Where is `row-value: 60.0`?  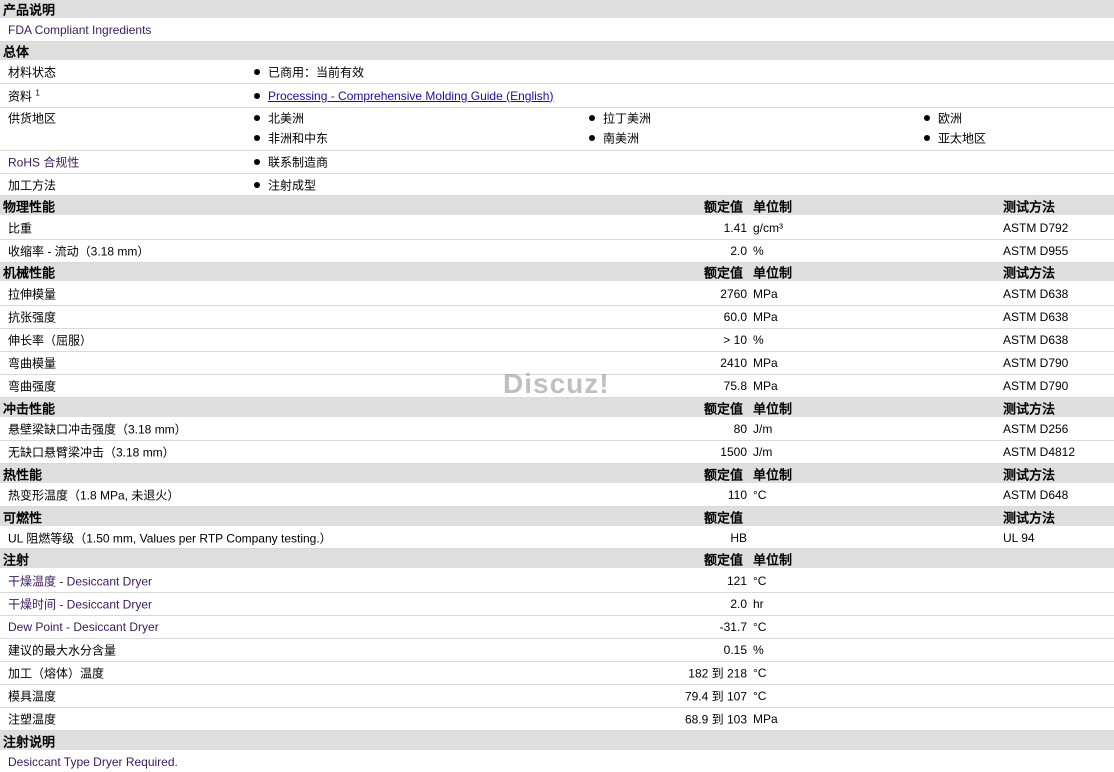
row-value: 60.0 is located at coordinates (735, 317).